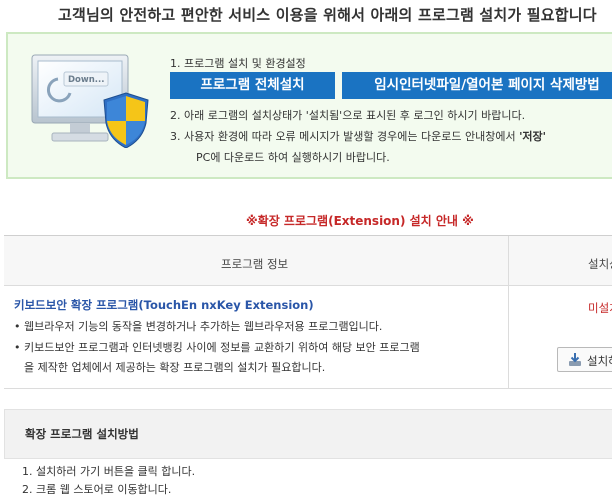 The height and width of the screenshot is (497, 612). I want to click on install-method-step1: 1. 설치하러 가기 버튼을 클릭 합니다., so click(109, 471).